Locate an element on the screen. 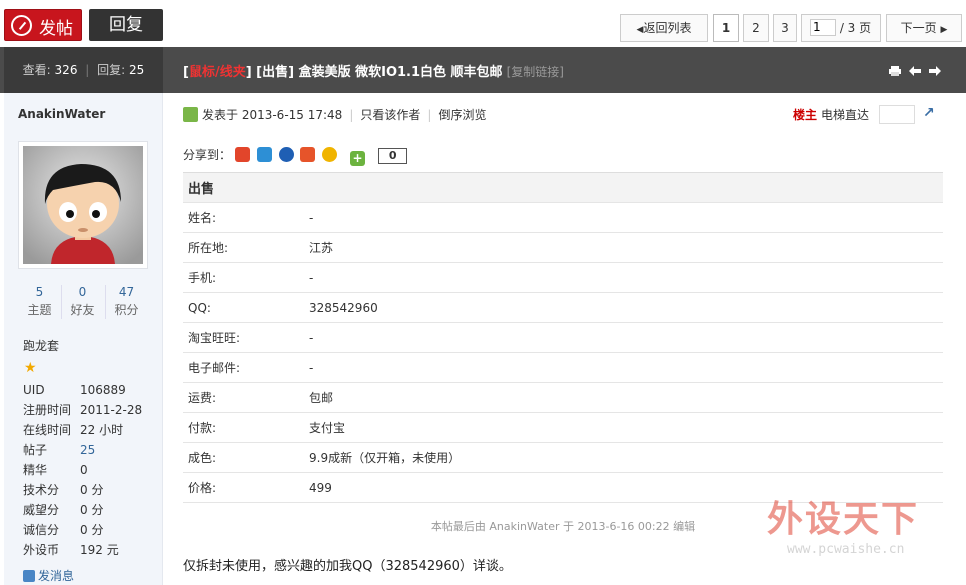 The width and height of the screenshot is (966, 585). table-row: QQ: 328542960 is located at coordinates (563, 307).